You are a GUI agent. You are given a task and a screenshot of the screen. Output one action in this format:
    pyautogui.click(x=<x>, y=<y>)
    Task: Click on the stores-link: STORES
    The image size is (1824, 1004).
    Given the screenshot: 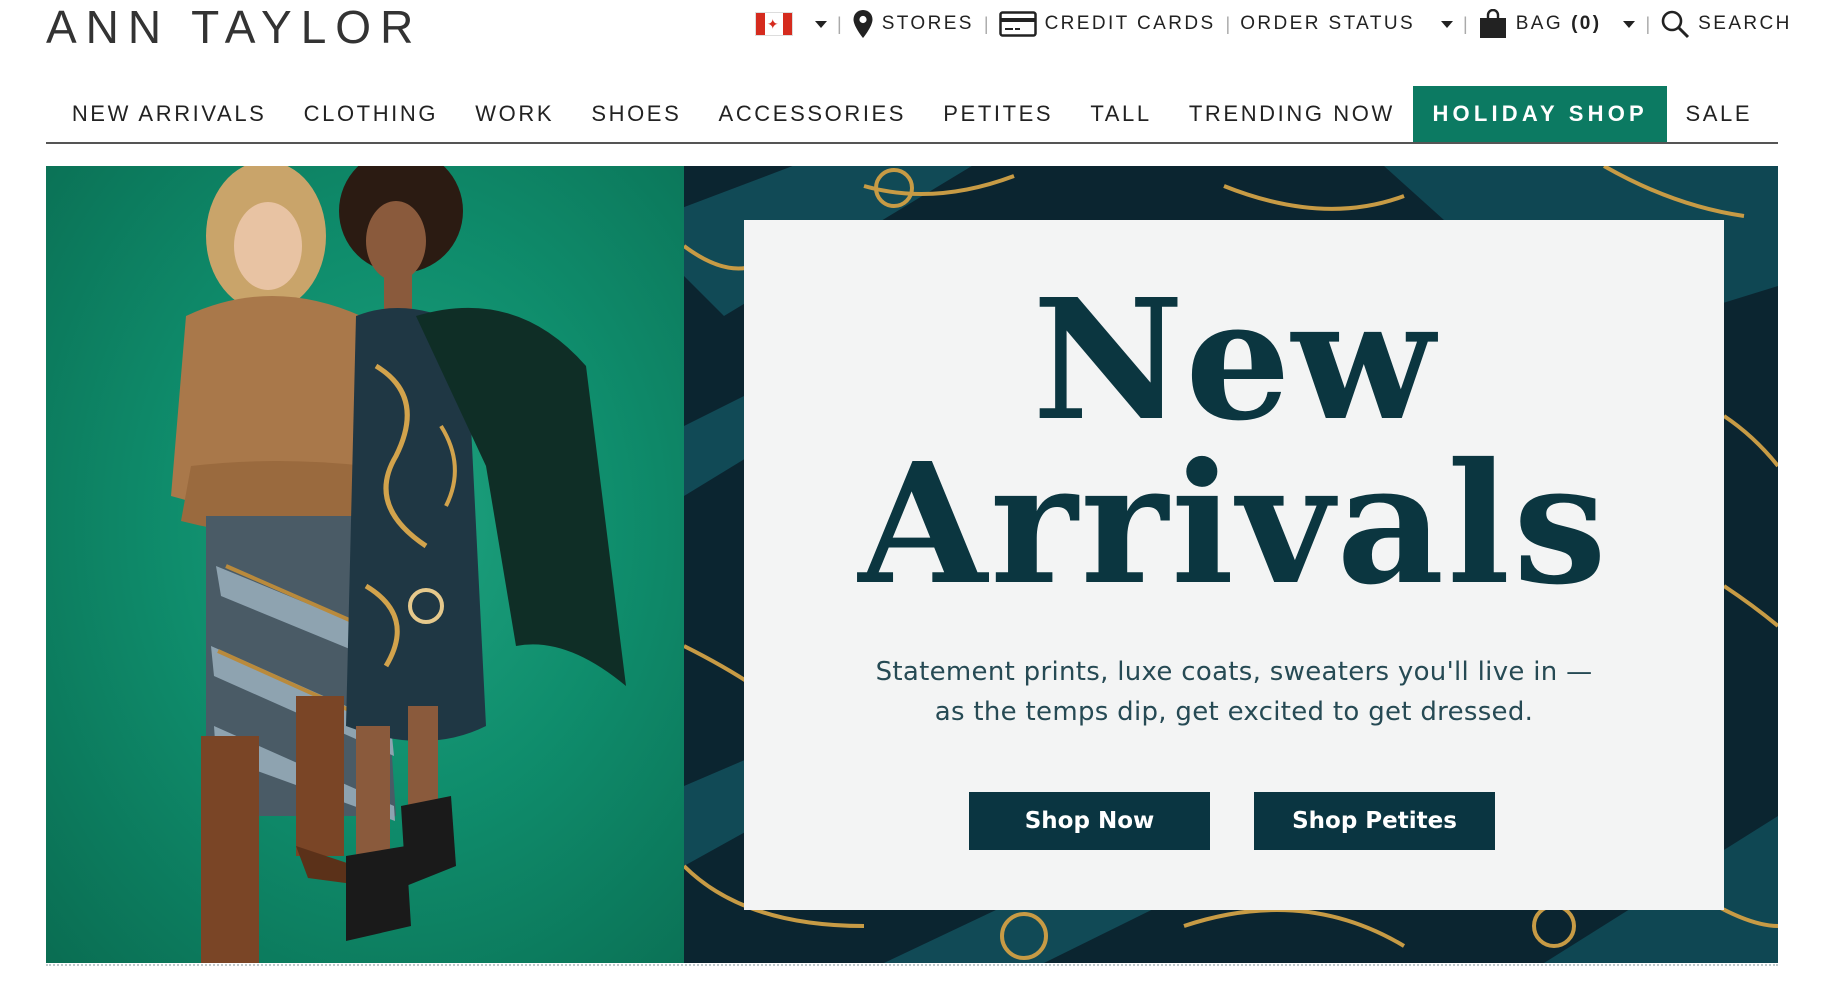 What is the action you would take?
    pyautogui.click(x=913, y=24)
    